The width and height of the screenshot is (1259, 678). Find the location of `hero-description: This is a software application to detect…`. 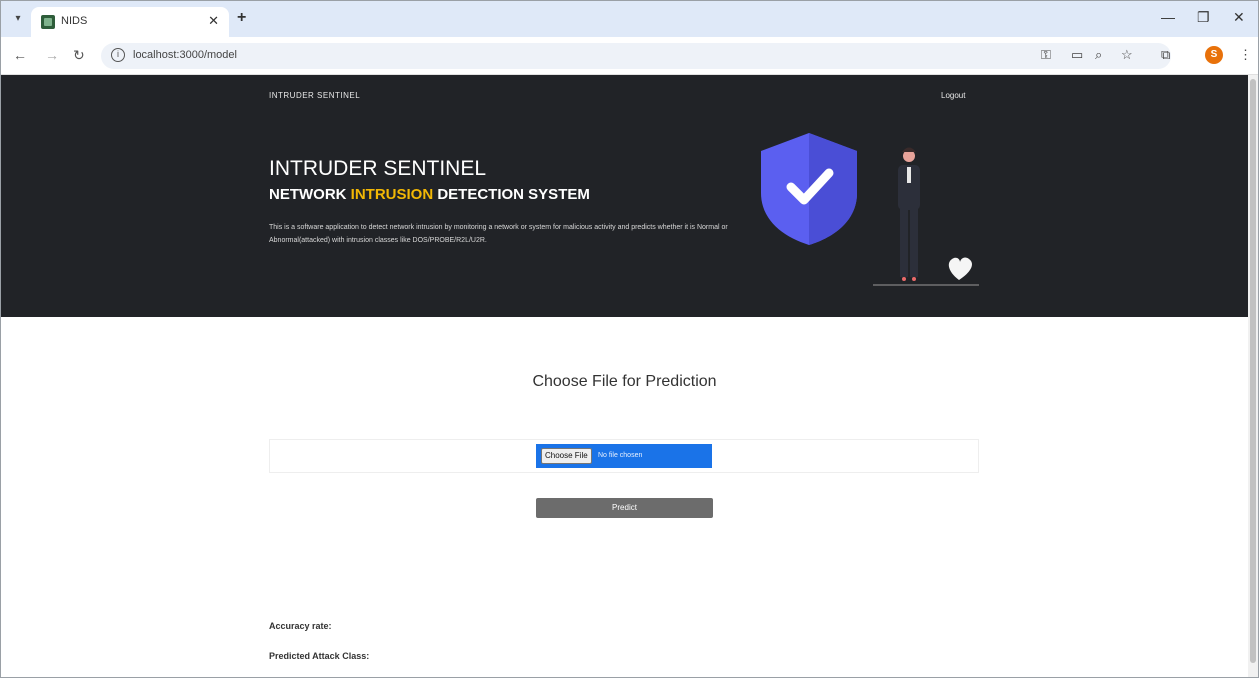

hero-description: This is a software application to detect… is located at coordinates (498, 234).